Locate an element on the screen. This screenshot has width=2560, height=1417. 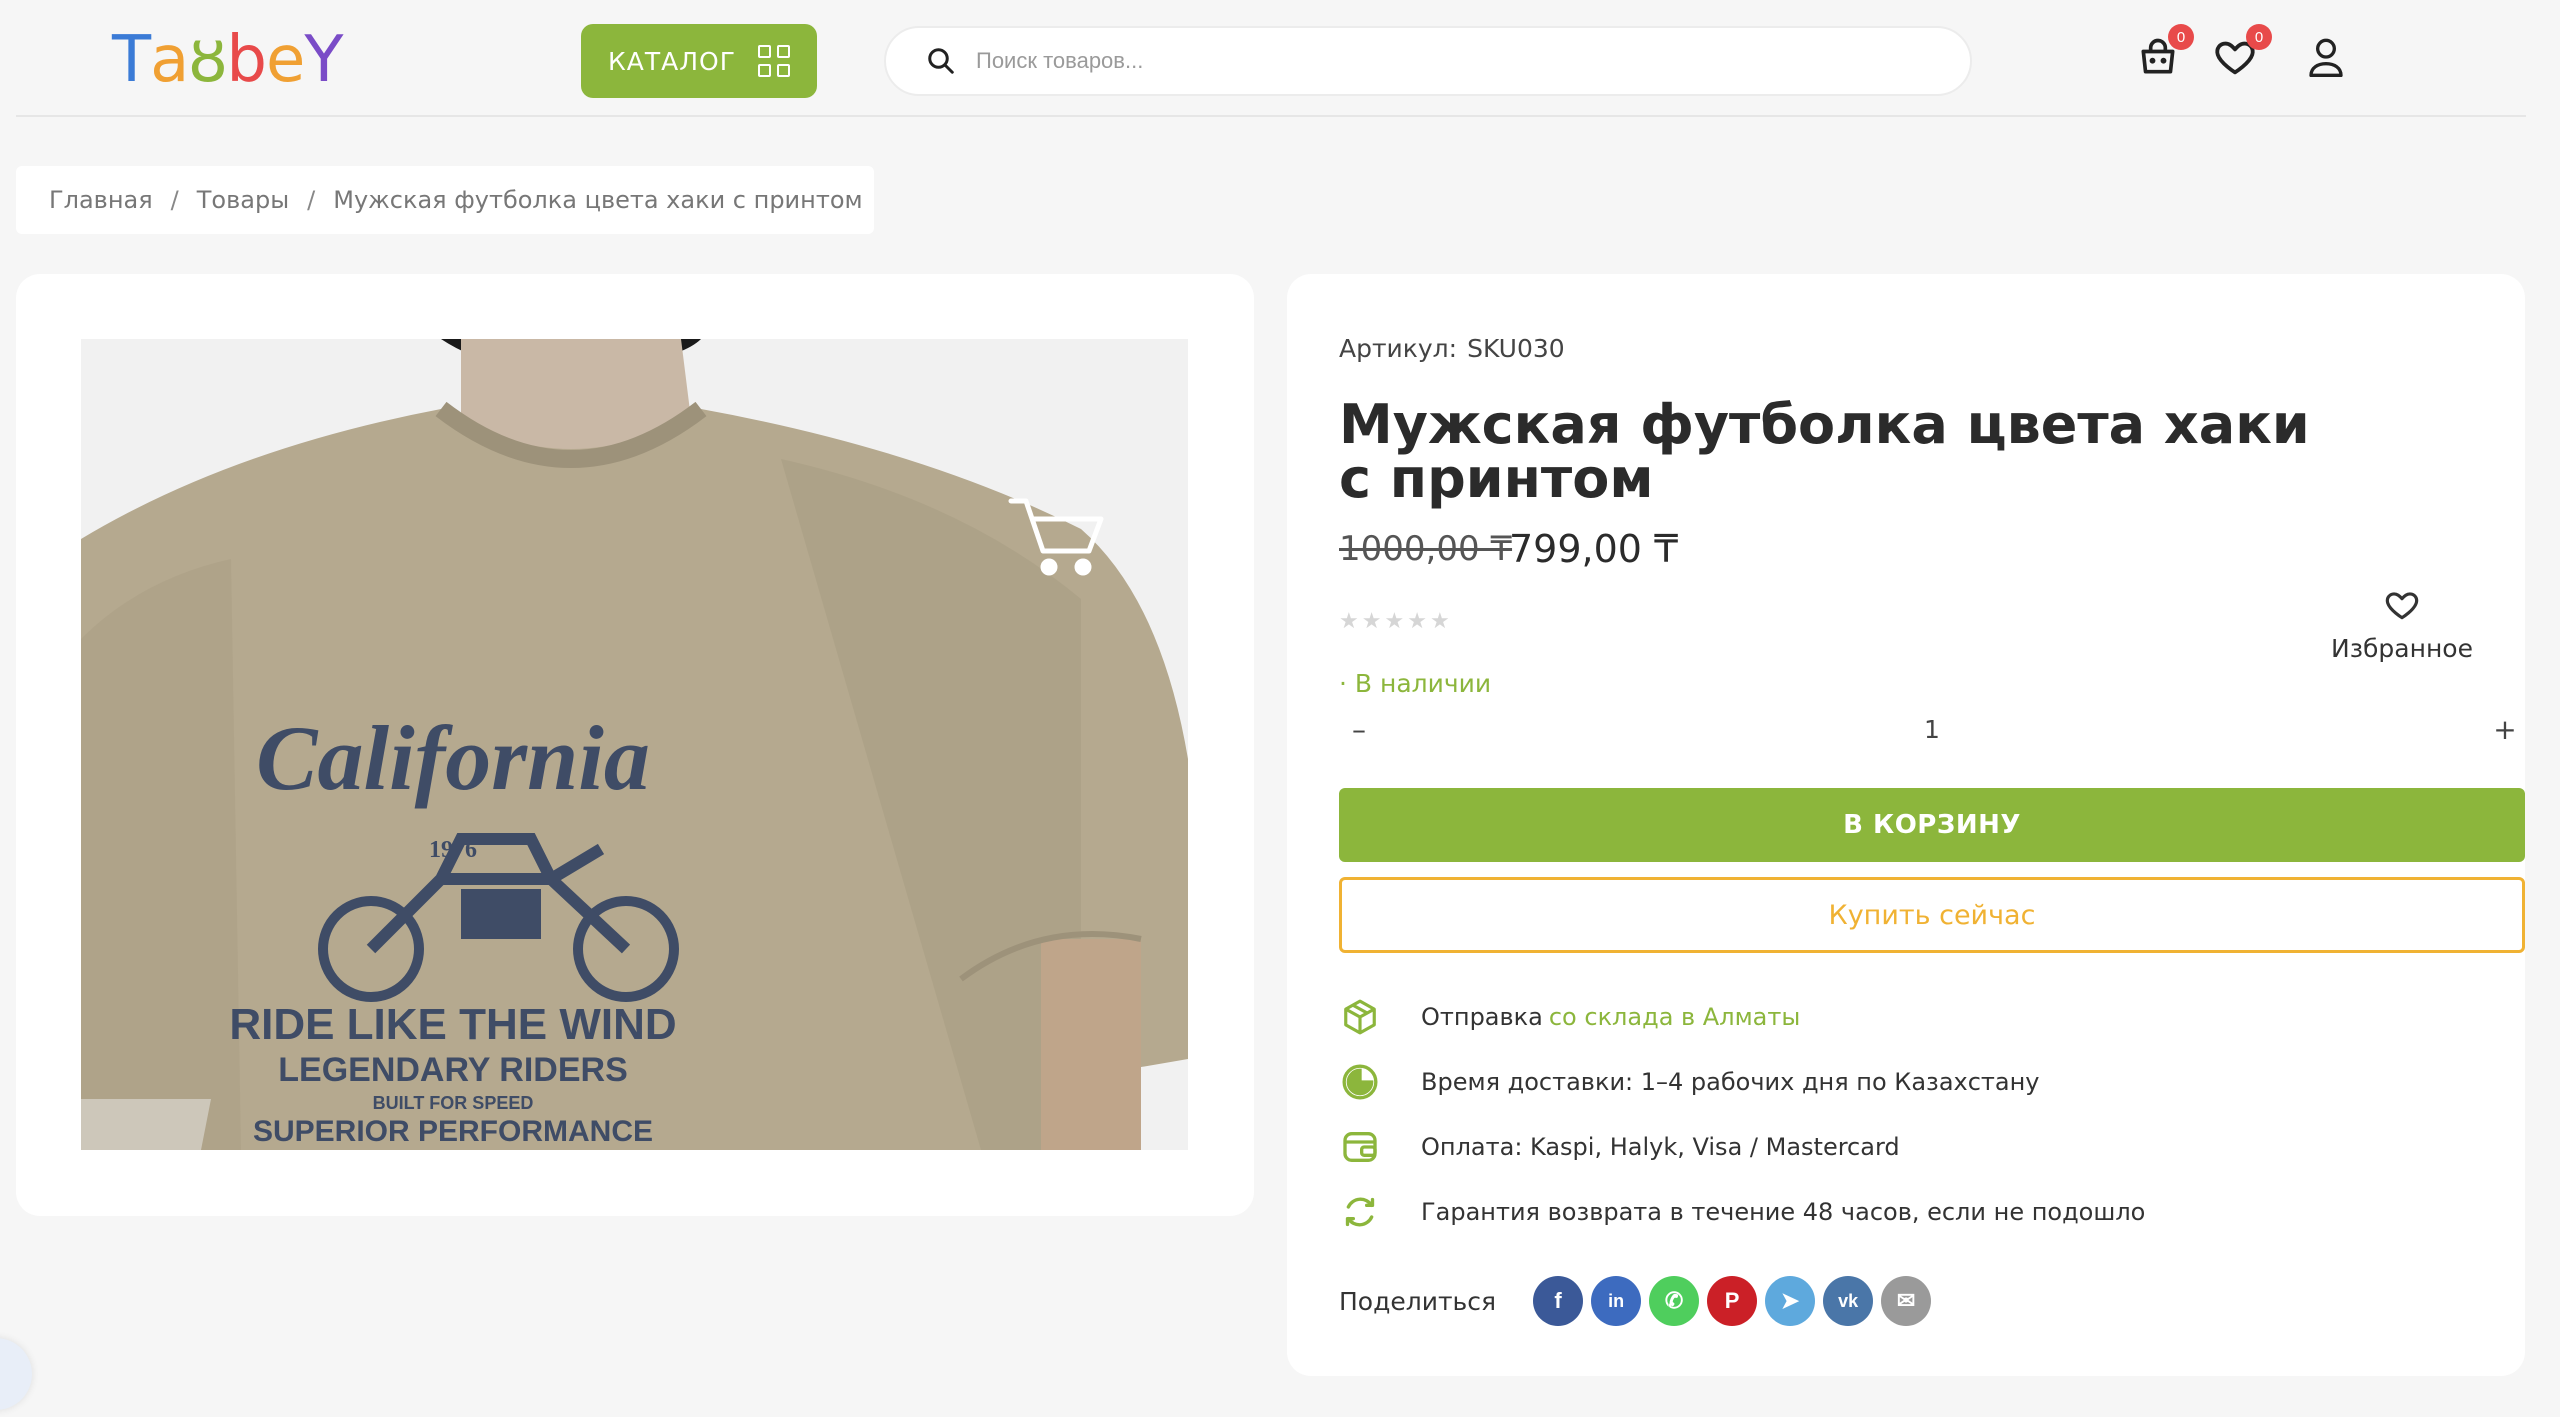
clock-icon is located at coordinates (1360, 1082).